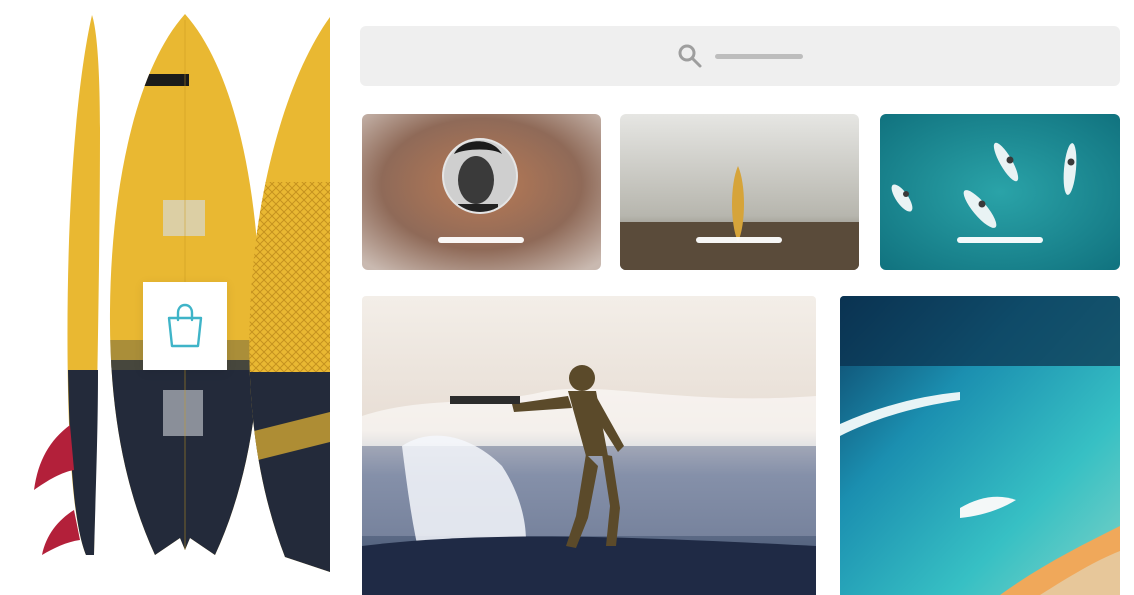 The width and height of the screenshot is (1134, 595). I want to click on search-icon, so click(690, 56).